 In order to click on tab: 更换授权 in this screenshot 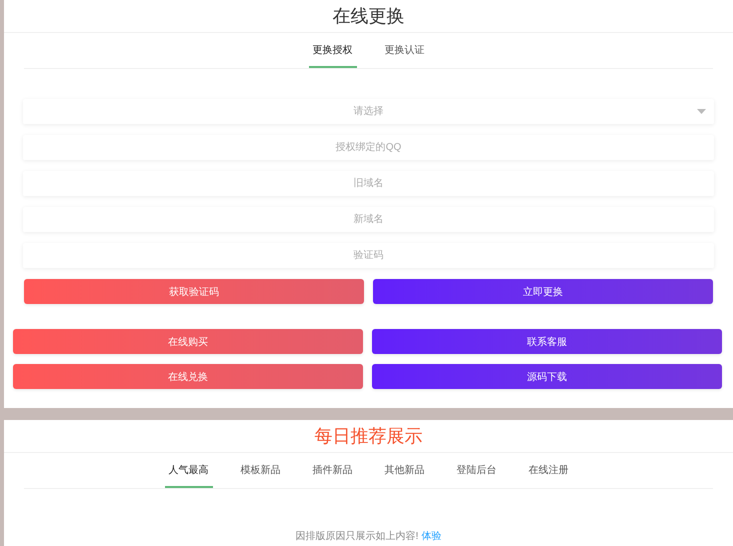, I will do `click(332, 50)`.